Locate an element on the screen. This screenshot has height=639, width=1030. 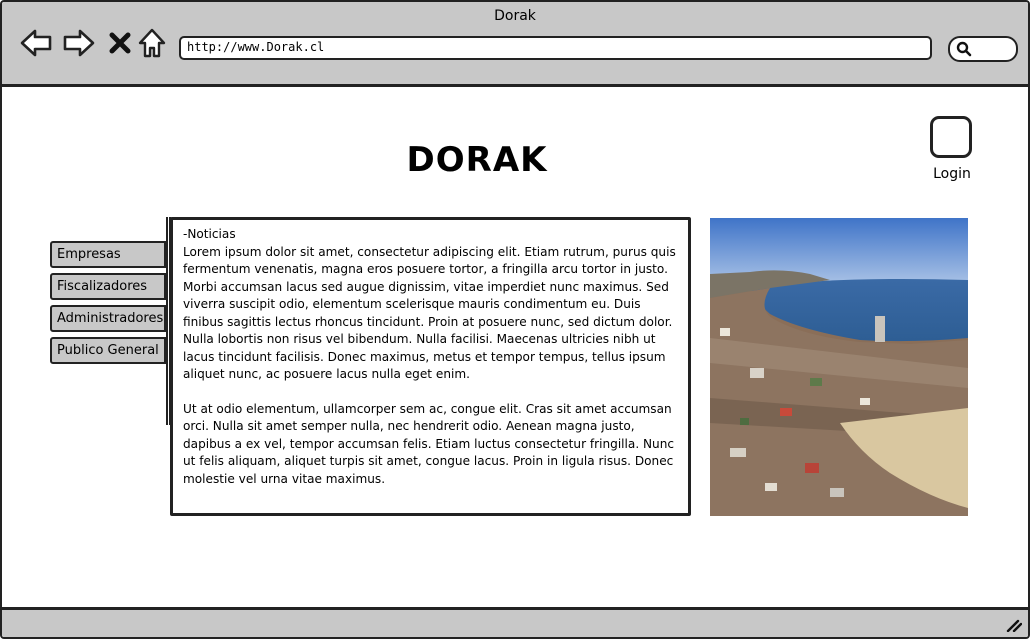
resize-grip-icon is located at coordinates (1014, 625).